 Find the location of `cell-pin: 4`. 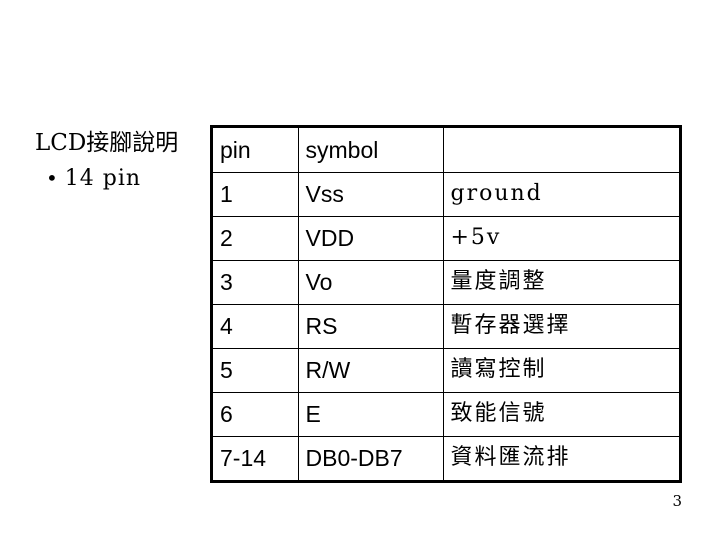

cell-pin: 4 is located at coordinates (256, 326).